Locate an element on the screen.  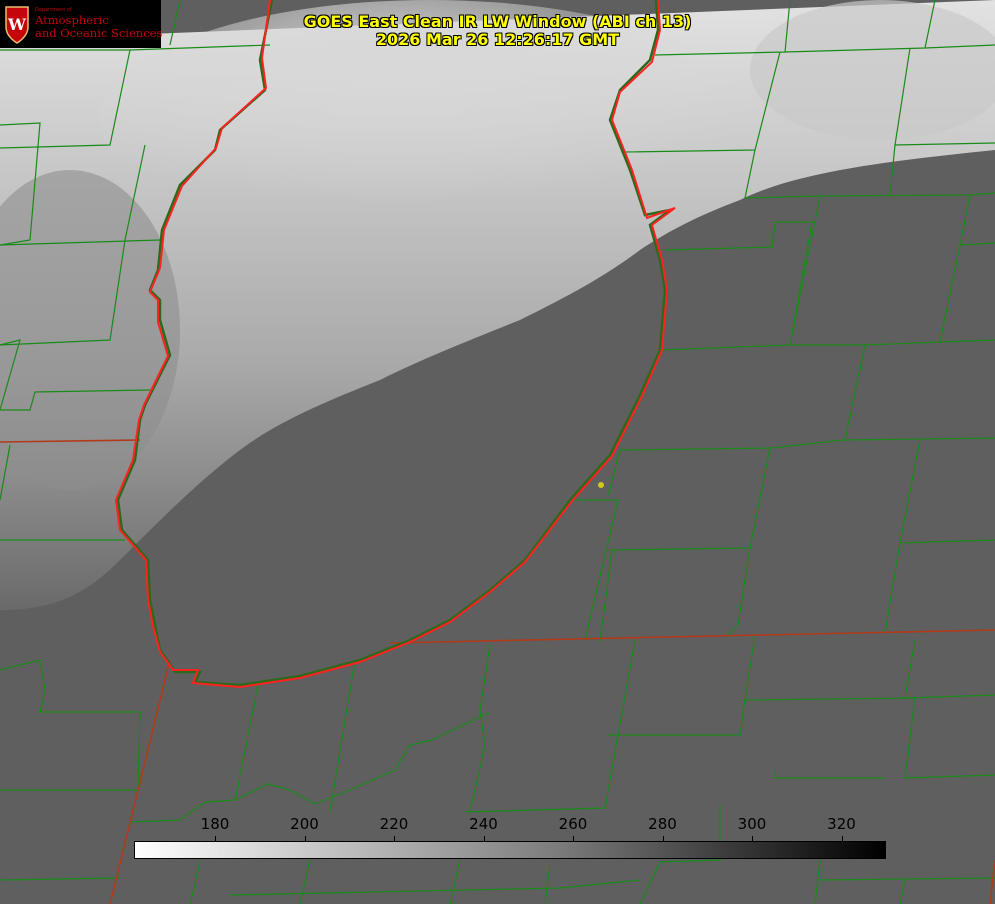
image-title: GOES East Clean IR LW Window (ABI ch 13) is located at coordinates (497, 21).